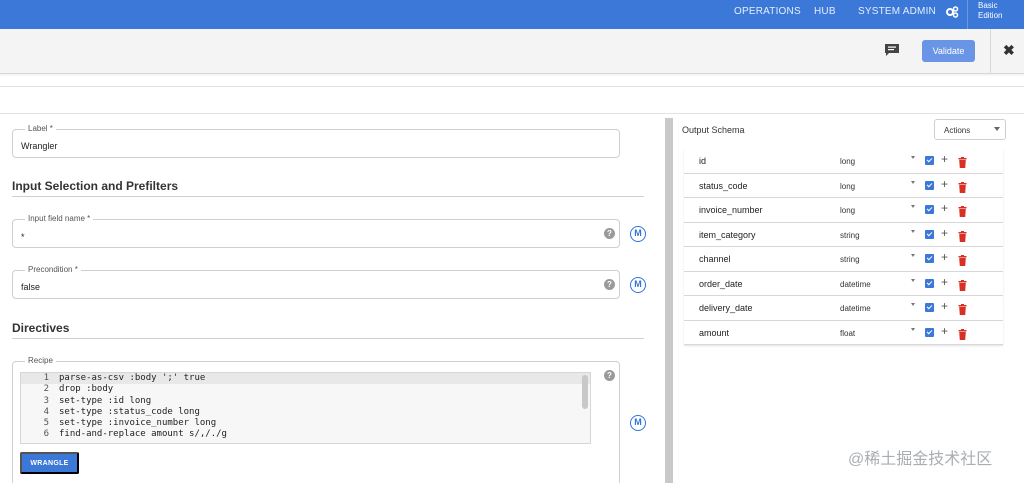 The width and height of the screenshot is (1024, 483). What do you see at coordinates (40, 128) in the screenshot?
I see `label-field-title: Label *` at bounding box center [40, 128].